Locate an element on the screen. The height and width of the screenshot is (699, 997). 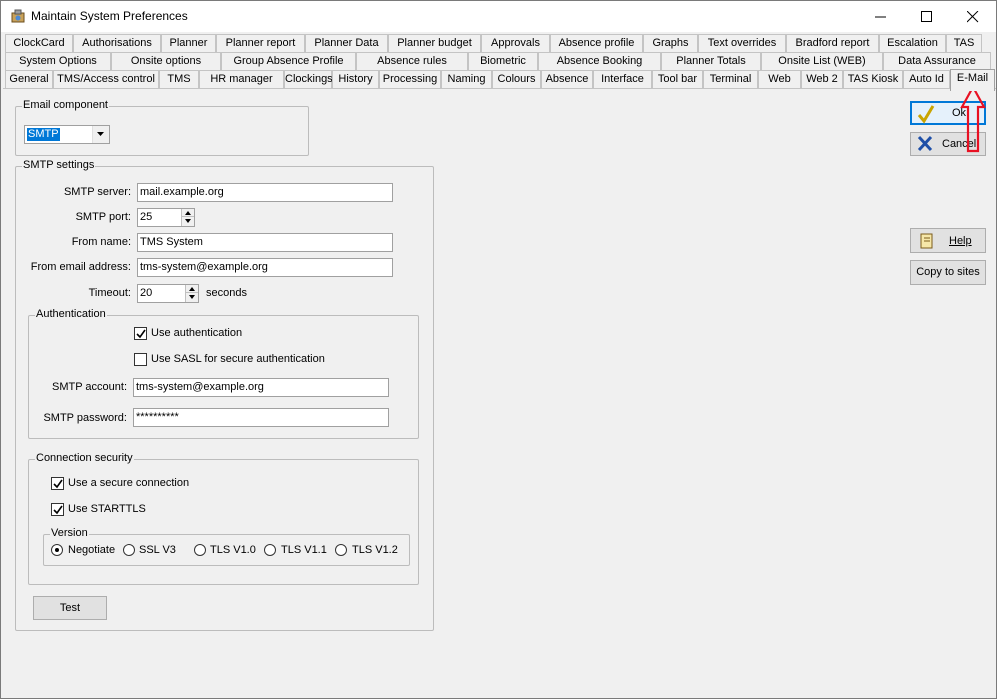
email-component-select: SMTP is located at coordinates (67, 134).